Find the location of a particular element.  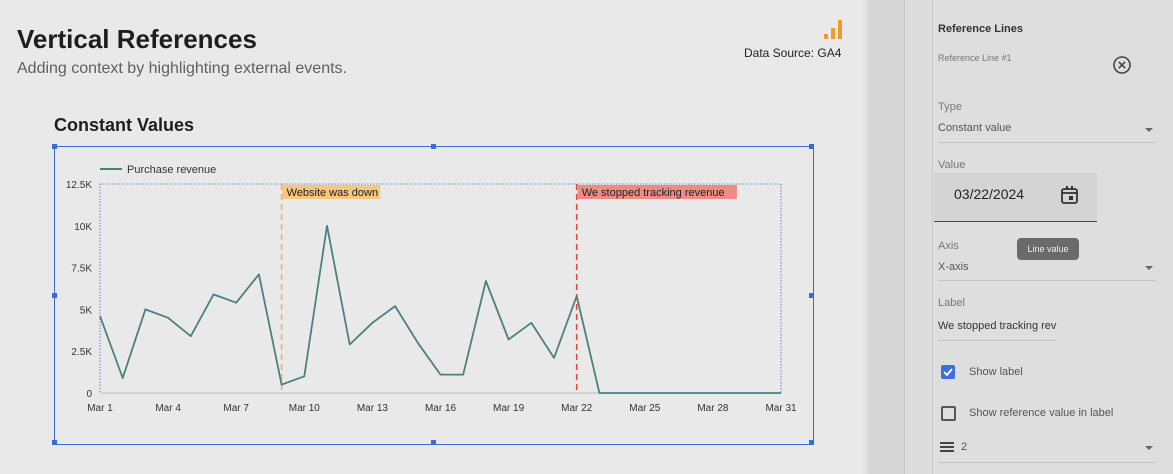

line-weight-select: 2 is located at coordinates (964, 447).